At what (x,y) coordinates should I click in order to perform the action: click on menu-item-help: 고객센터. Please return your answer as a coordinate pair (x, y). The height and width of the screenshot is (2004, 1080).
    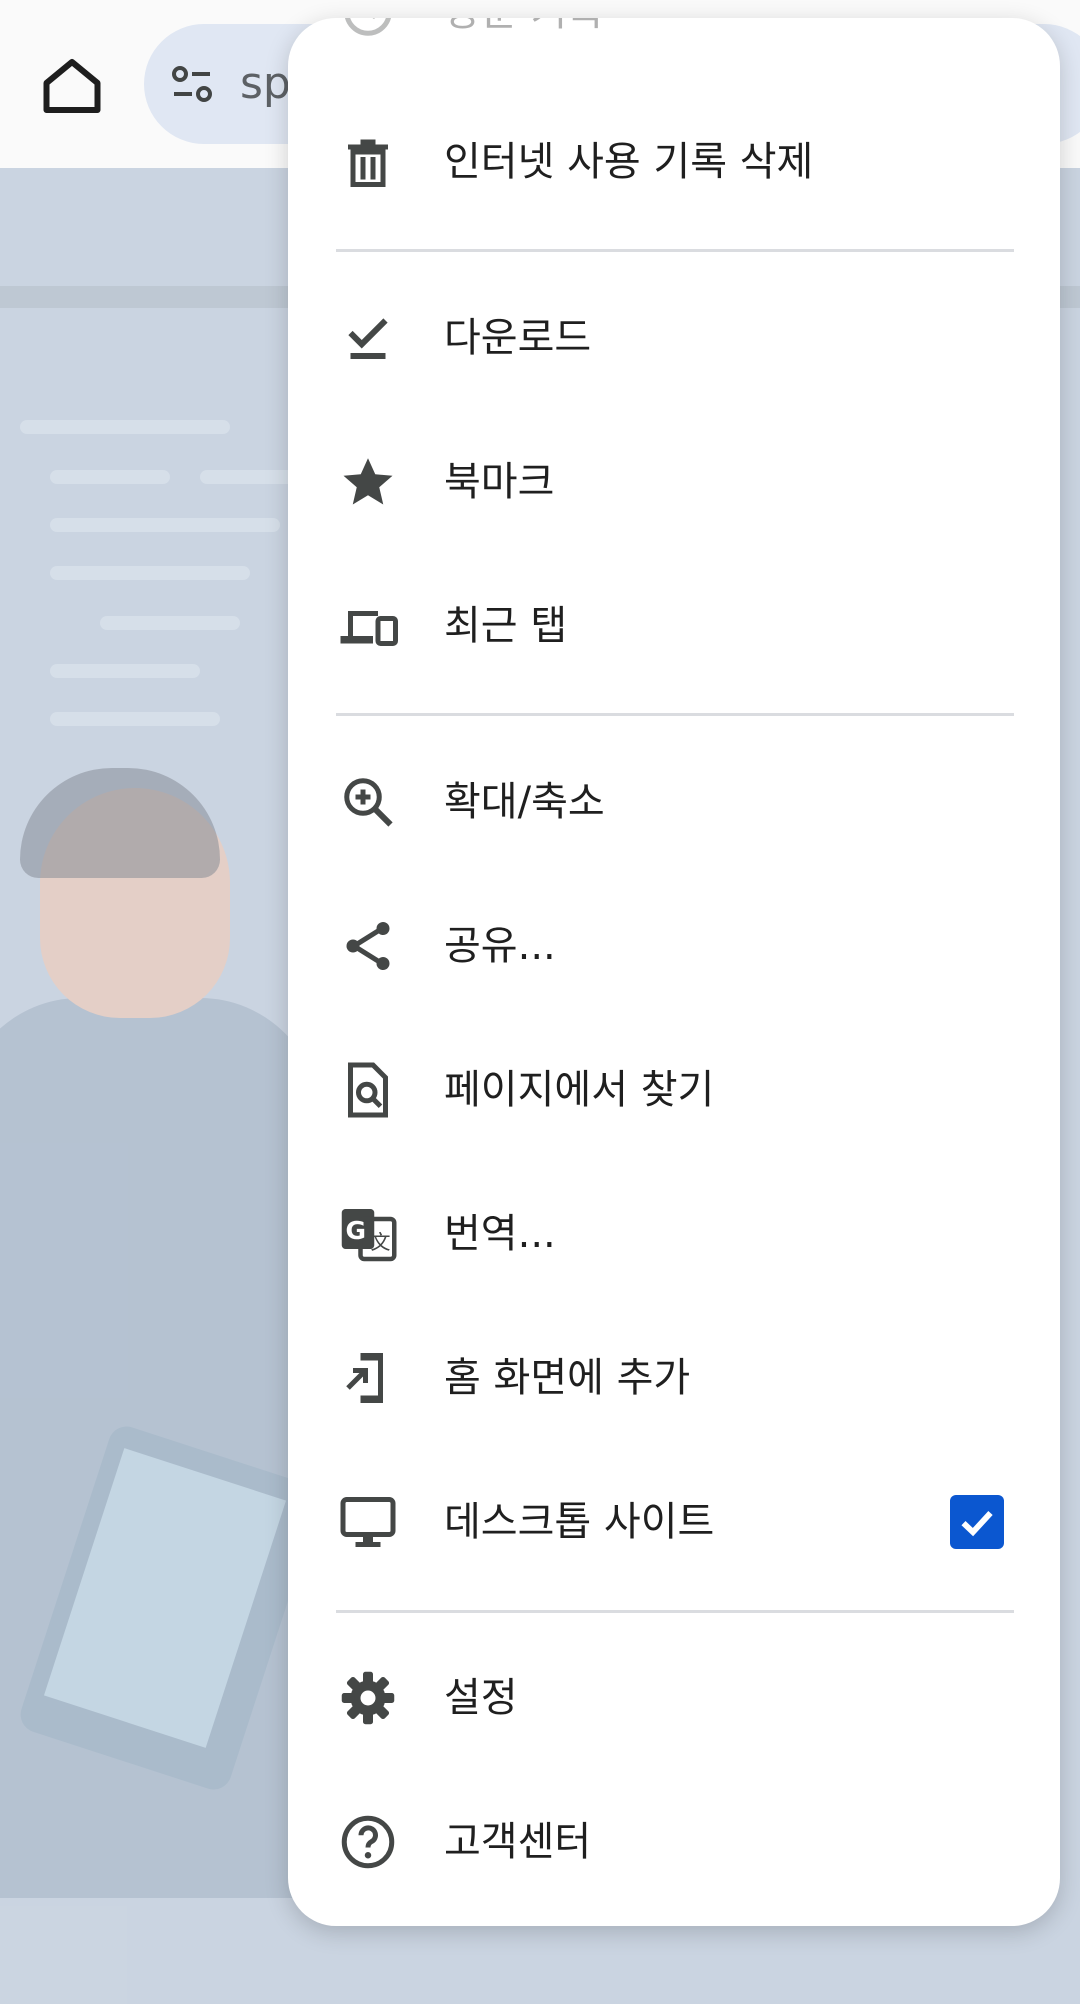
    Looking at the image, I should click on (674, 1842).